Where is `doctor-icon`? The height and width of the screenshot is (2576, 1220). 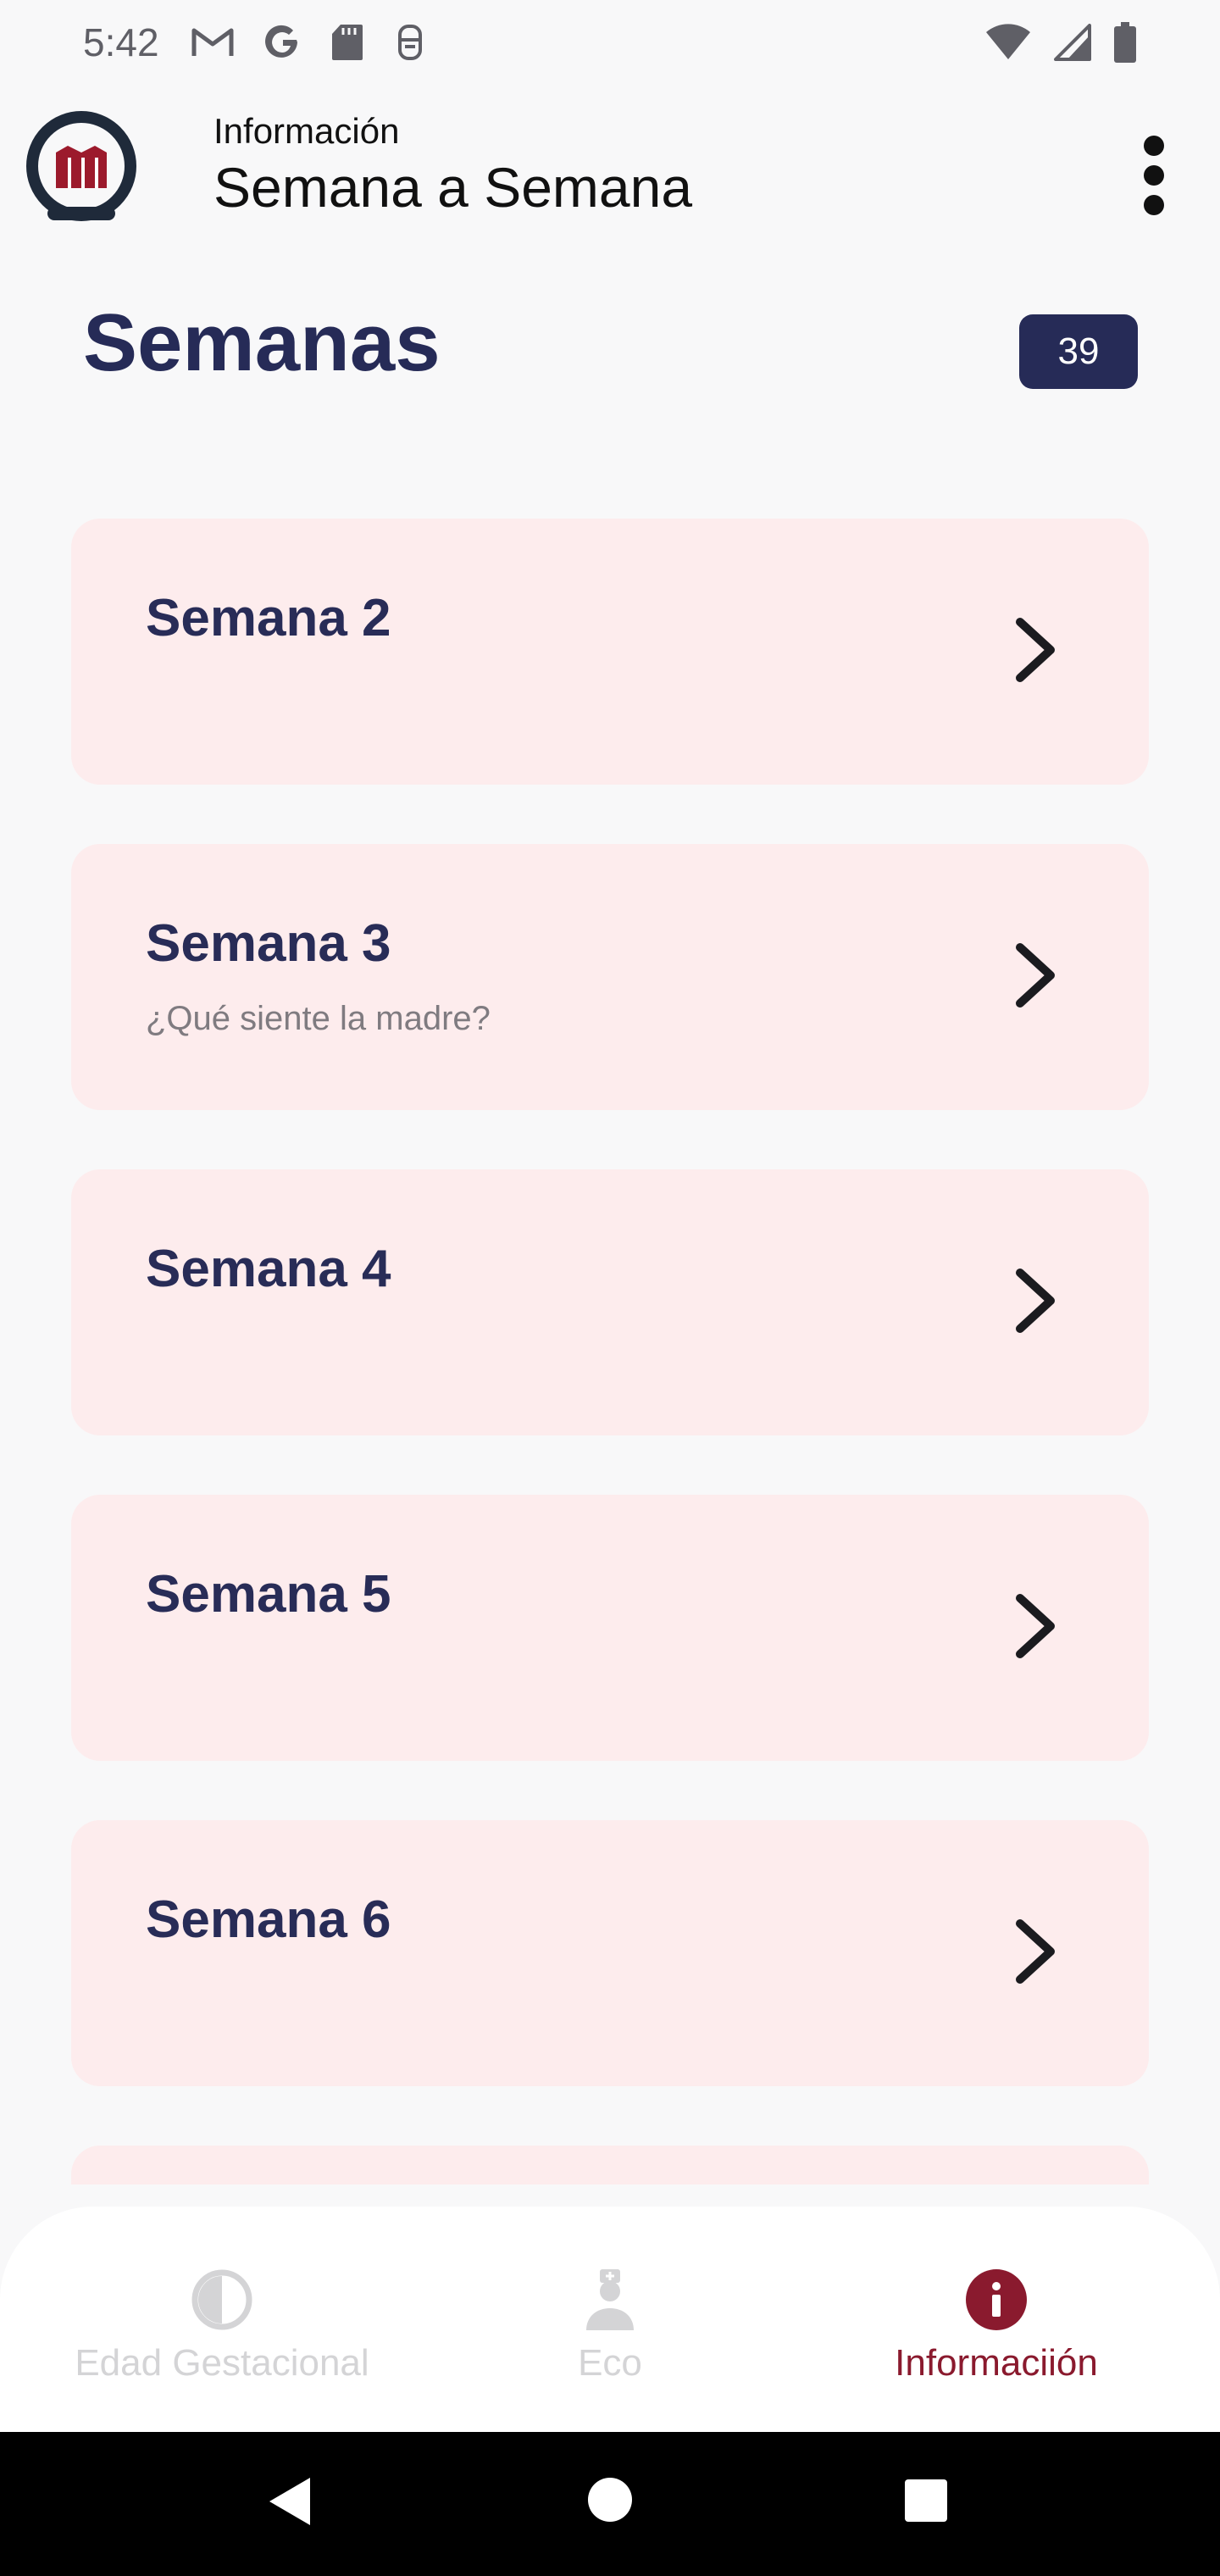 doctor-icon is located at coordinates (610, 2299).